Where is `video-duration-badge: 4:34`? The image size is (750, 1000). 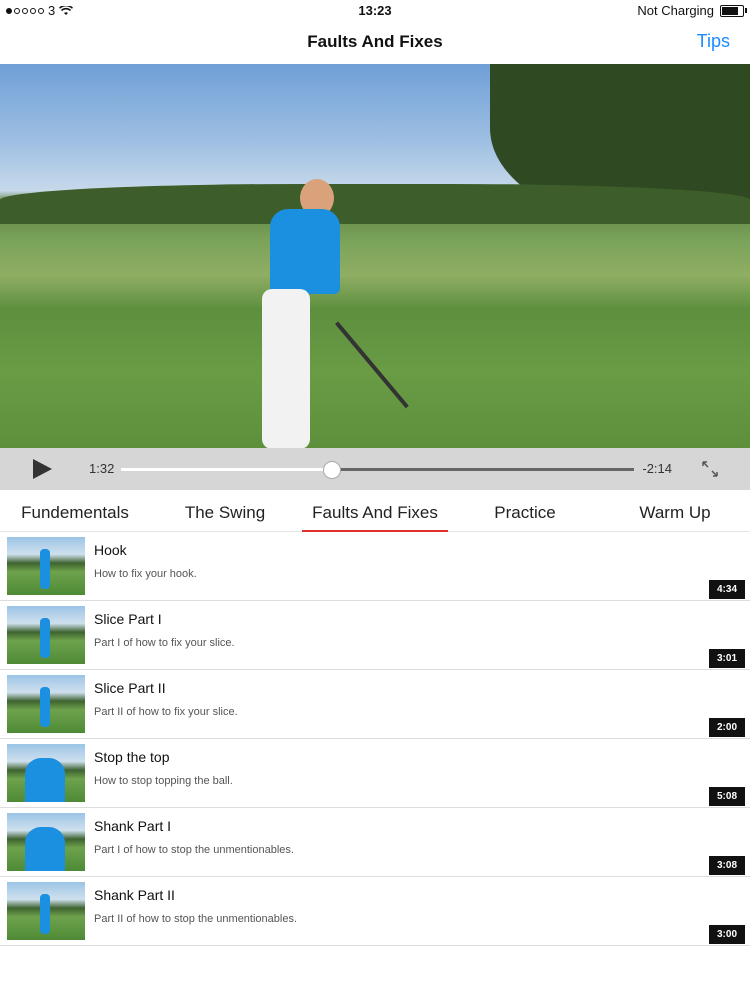 video-duration-badge: 4:34 is located at coordinates (726, 589).